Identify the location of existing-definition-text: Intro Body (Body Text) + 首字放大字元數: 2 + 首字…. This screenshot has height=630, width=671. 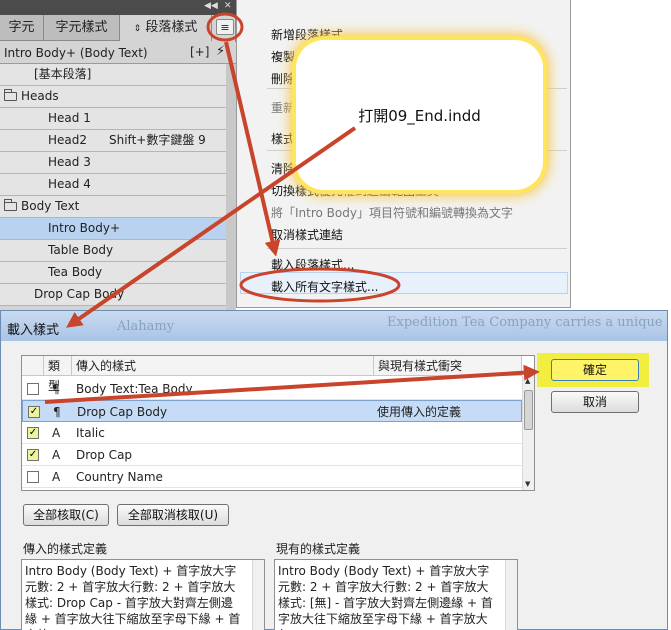
(385, 597).